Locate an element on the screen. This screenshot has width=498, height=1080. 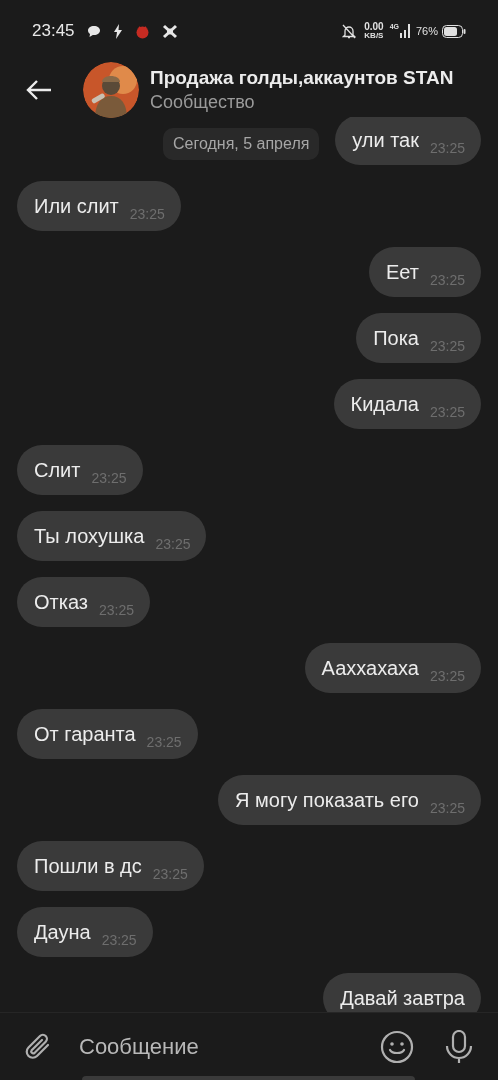
message-text: Или слит is located at coordinates (76, 206).